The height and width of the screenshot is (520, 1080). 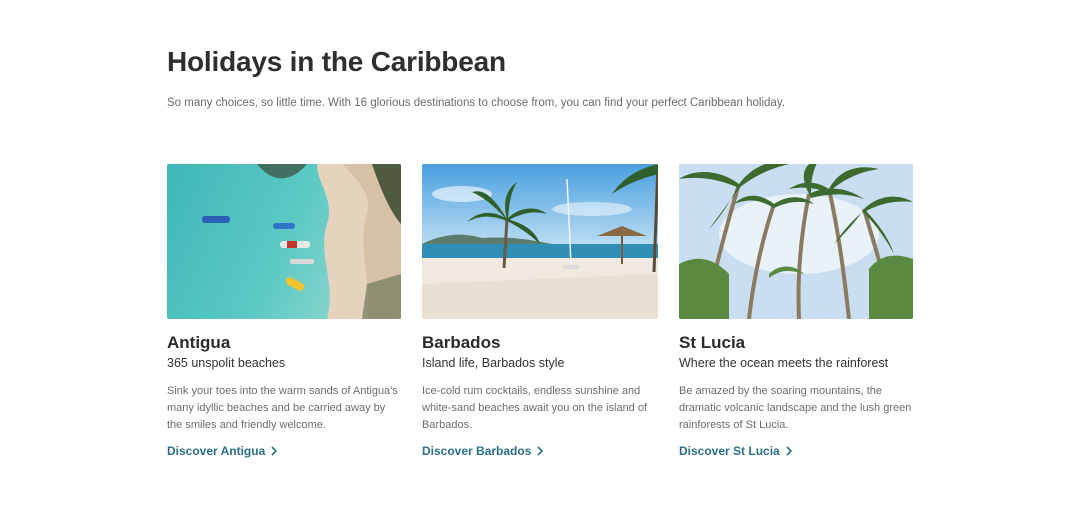 What do you see at coordinates (226, 363) in the screenshot?
I see `destination-tagline: 365 unspolit beaches` at bounding box center [226, 363].